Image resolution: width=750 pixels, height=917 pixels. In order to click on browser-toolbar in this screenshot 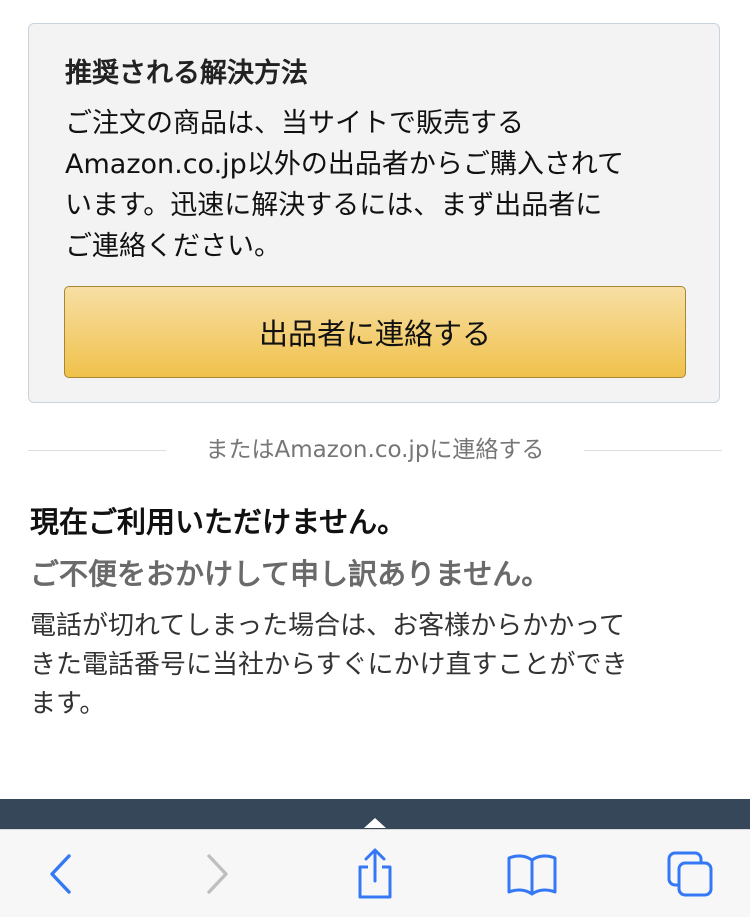, I will do `click(375, 873)`.